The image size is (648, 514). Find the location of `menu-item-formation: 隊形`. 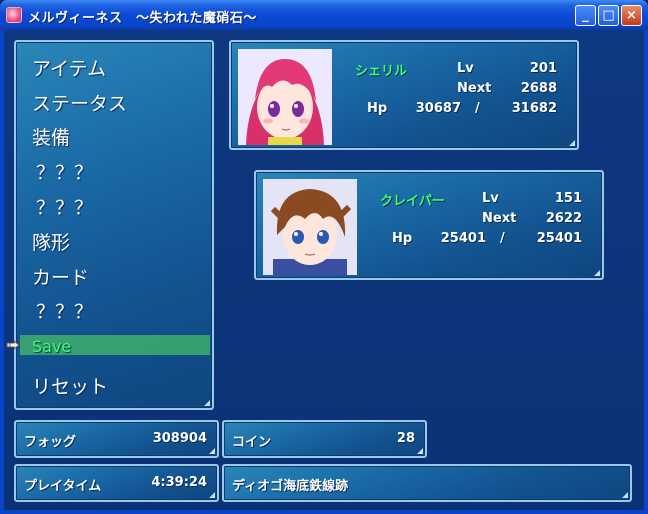

menu-item-formation: 隊形 is located at coordinates (51, 241).